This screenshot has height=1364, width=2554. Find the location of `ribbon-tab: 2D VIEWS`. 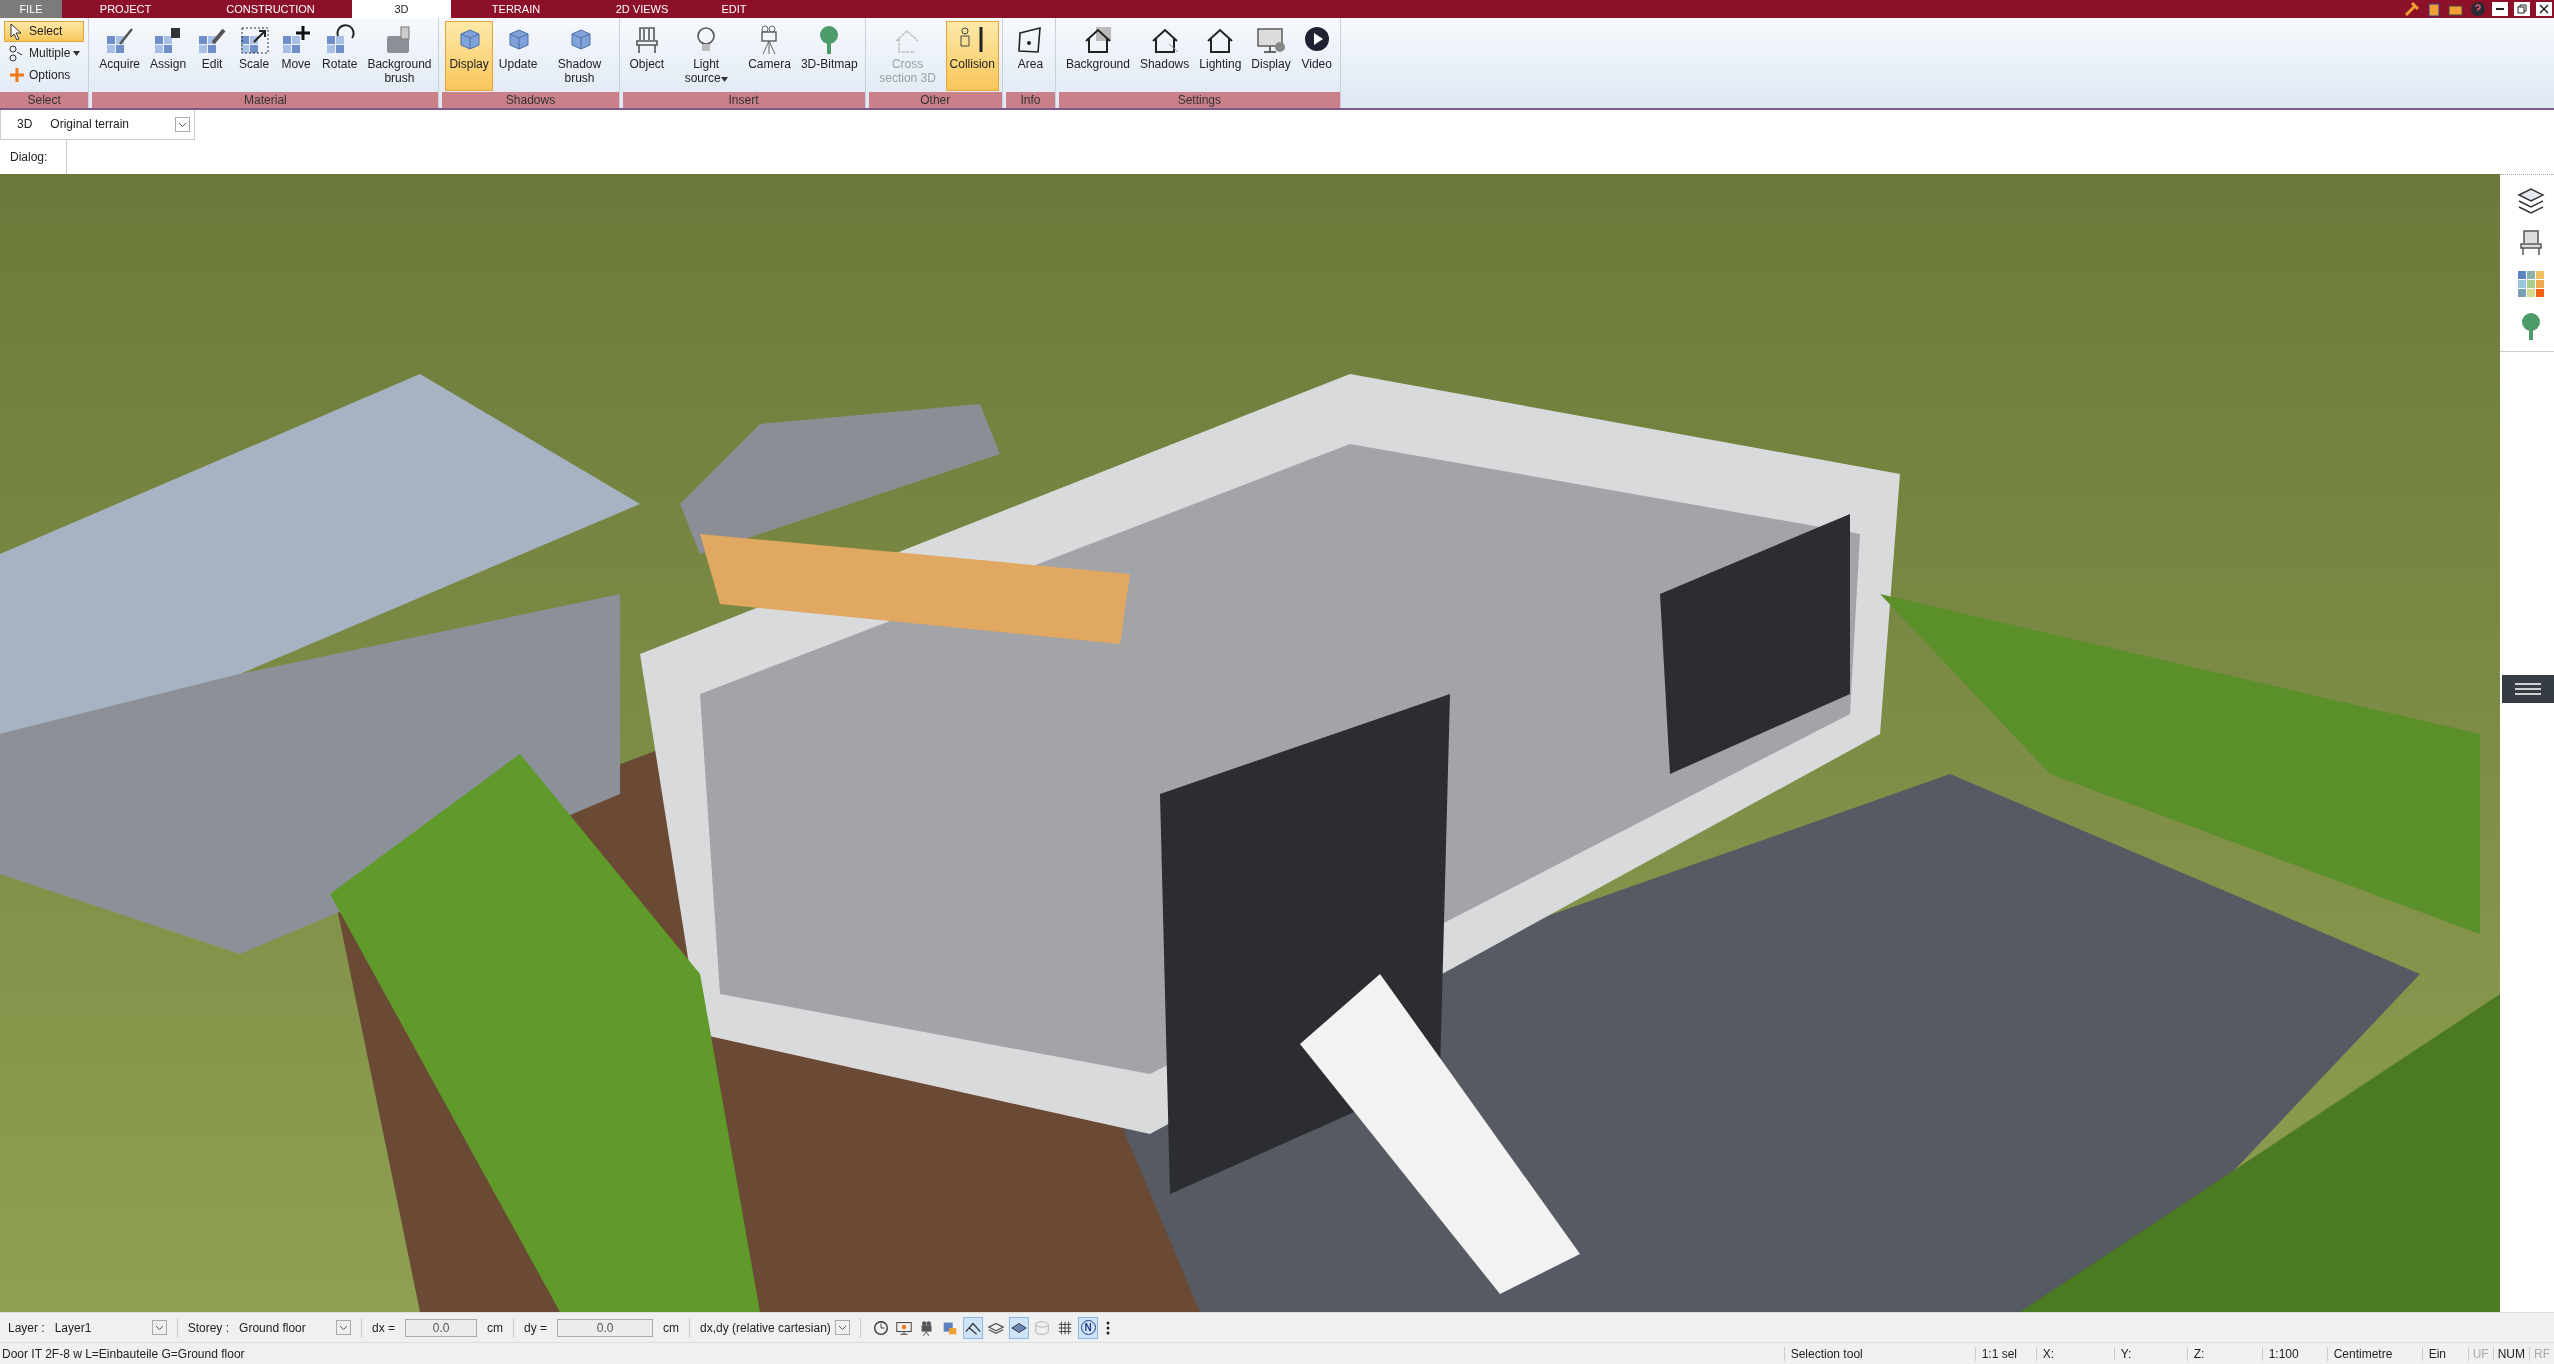

ribbon-tab: 2D VIEWS is located at coordinates (642, 9).